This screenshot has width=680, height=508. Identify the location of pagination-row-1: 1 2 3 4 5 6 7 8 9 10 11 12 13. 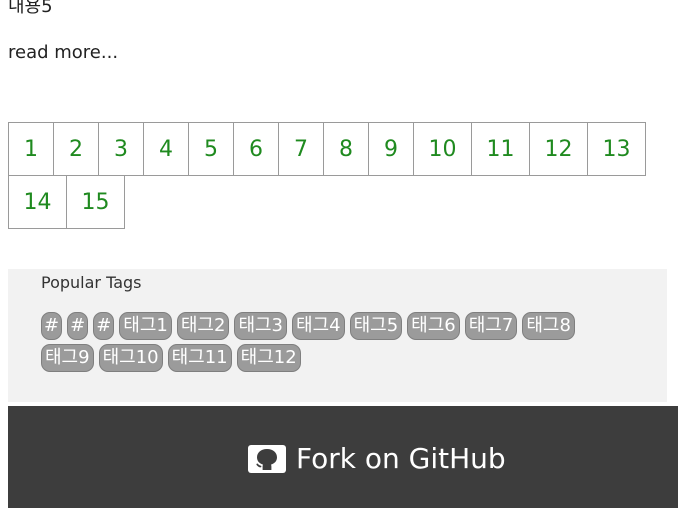
(338, 149).